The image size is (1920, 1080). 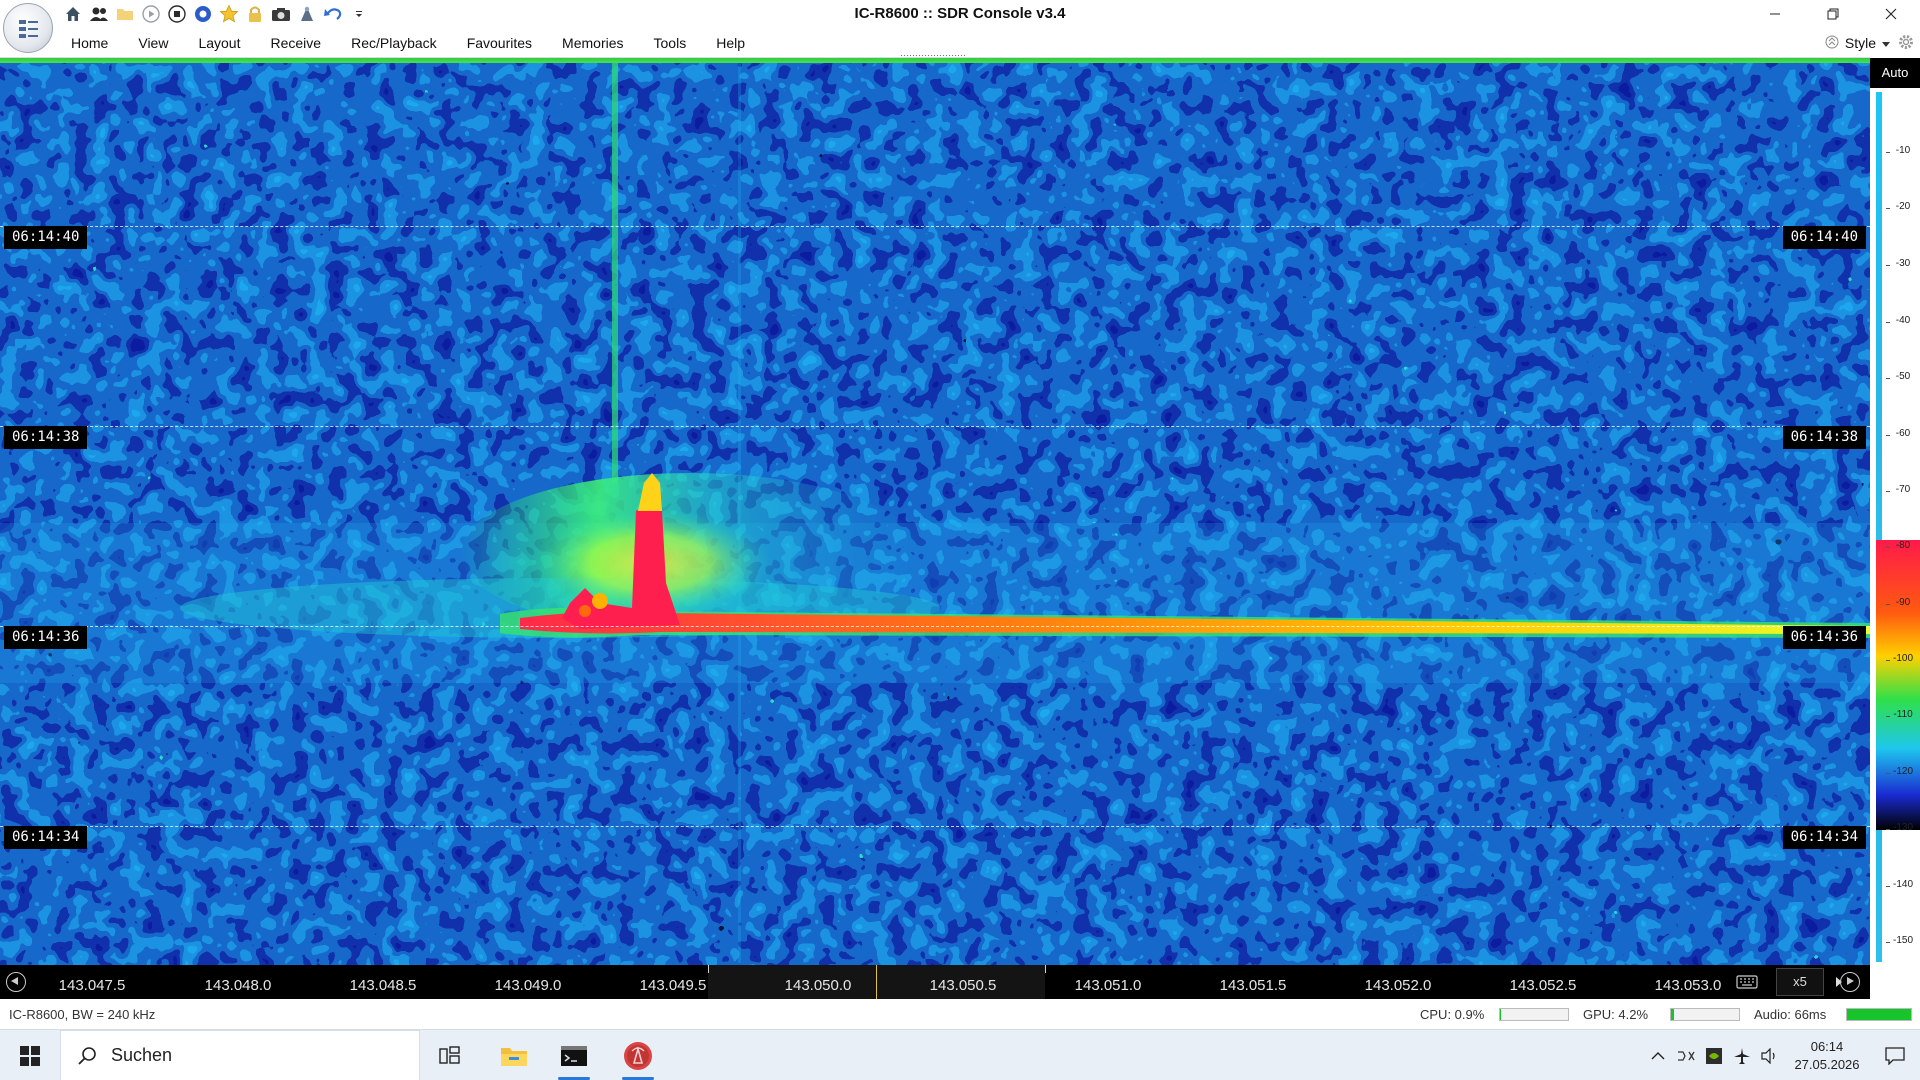 I want to click on time-marker-right: 06:14:40, so click(x=1824, y=237).